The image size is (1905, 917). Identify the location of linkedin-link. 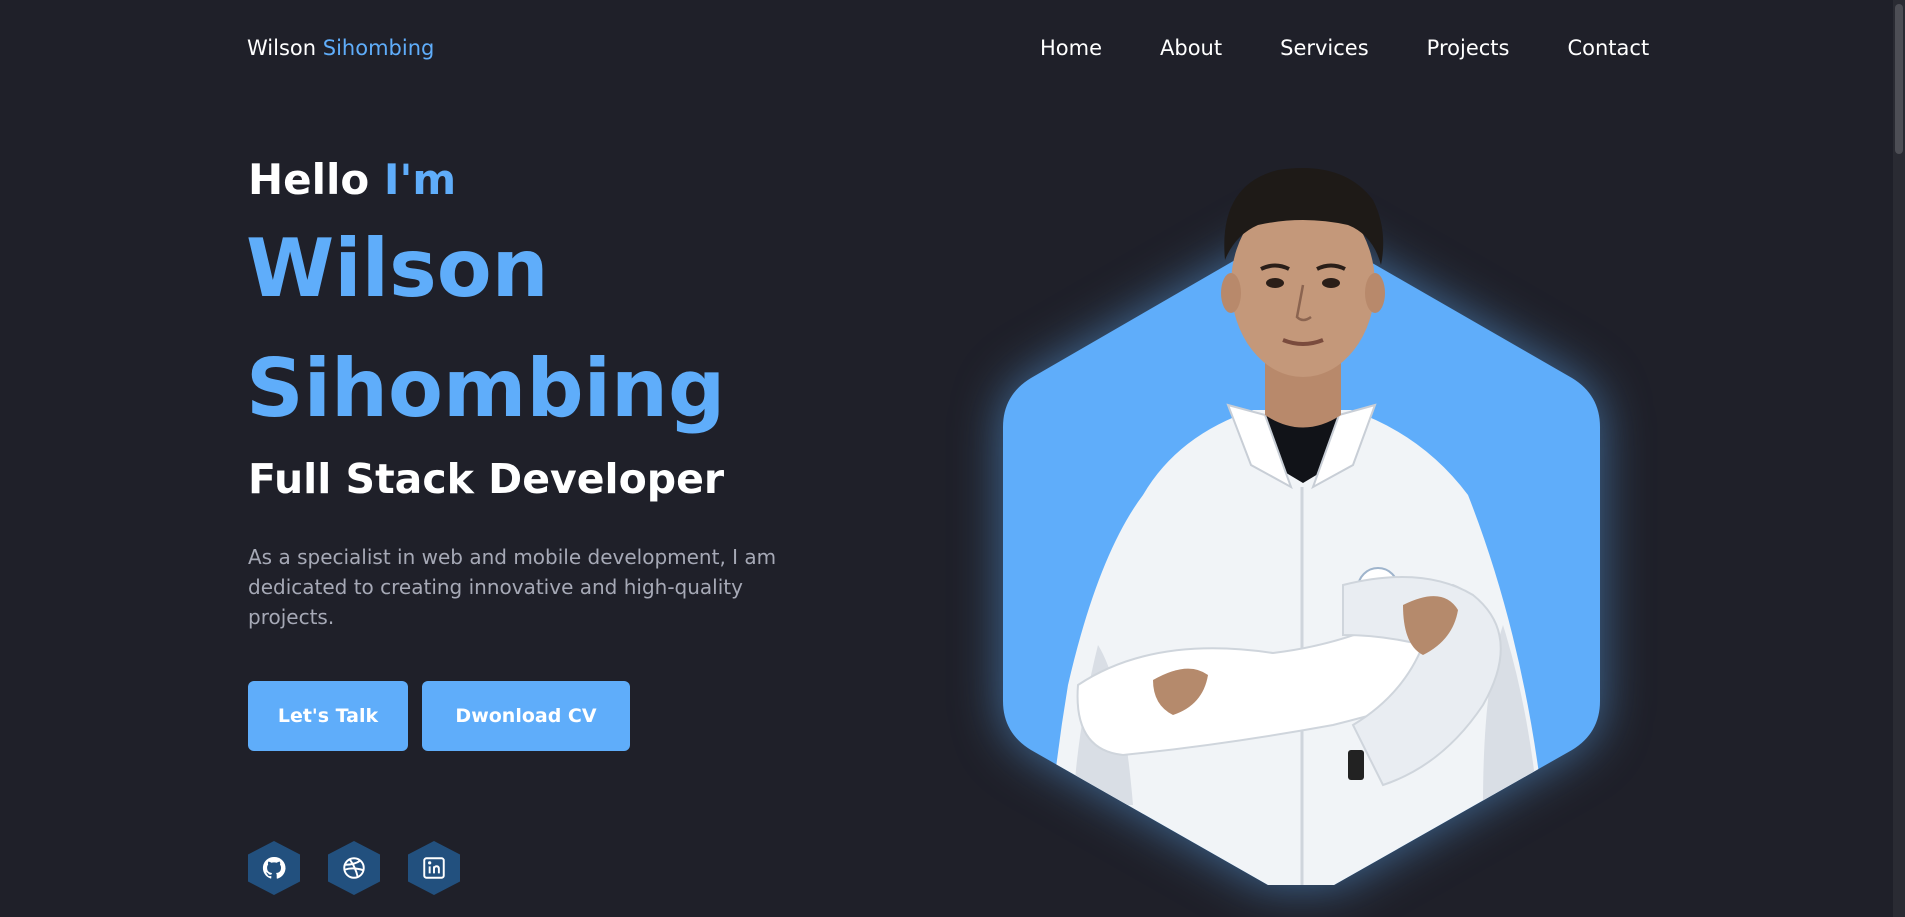
(434, 868).